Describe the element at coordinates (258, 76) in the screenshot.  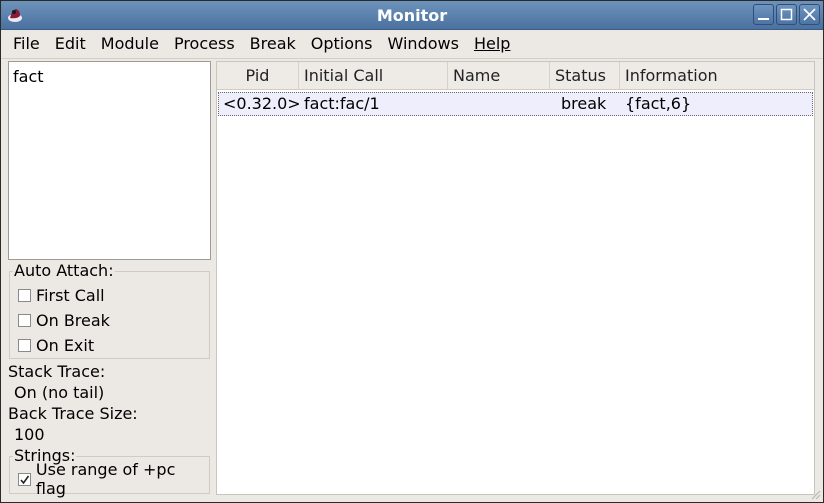
I see `column-header-pid: Pid` at that location.